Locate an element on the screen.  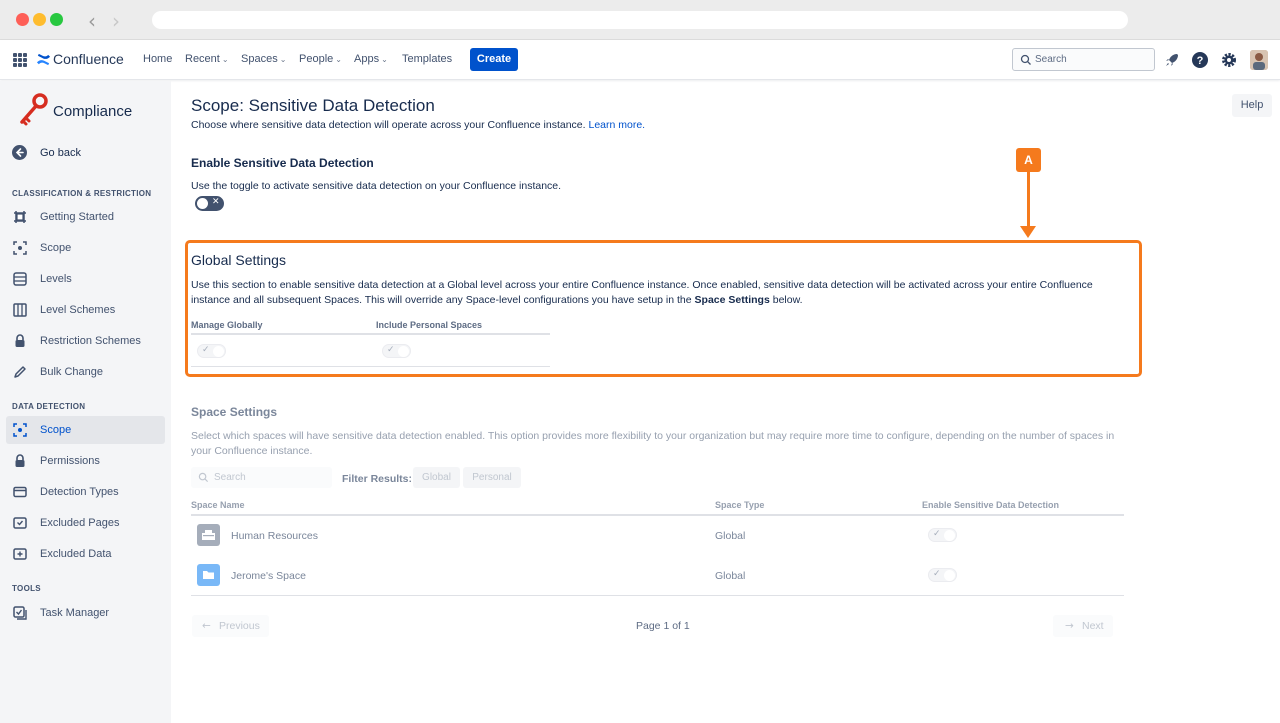
excluded-data-icon is located at coordinates (20, 554).